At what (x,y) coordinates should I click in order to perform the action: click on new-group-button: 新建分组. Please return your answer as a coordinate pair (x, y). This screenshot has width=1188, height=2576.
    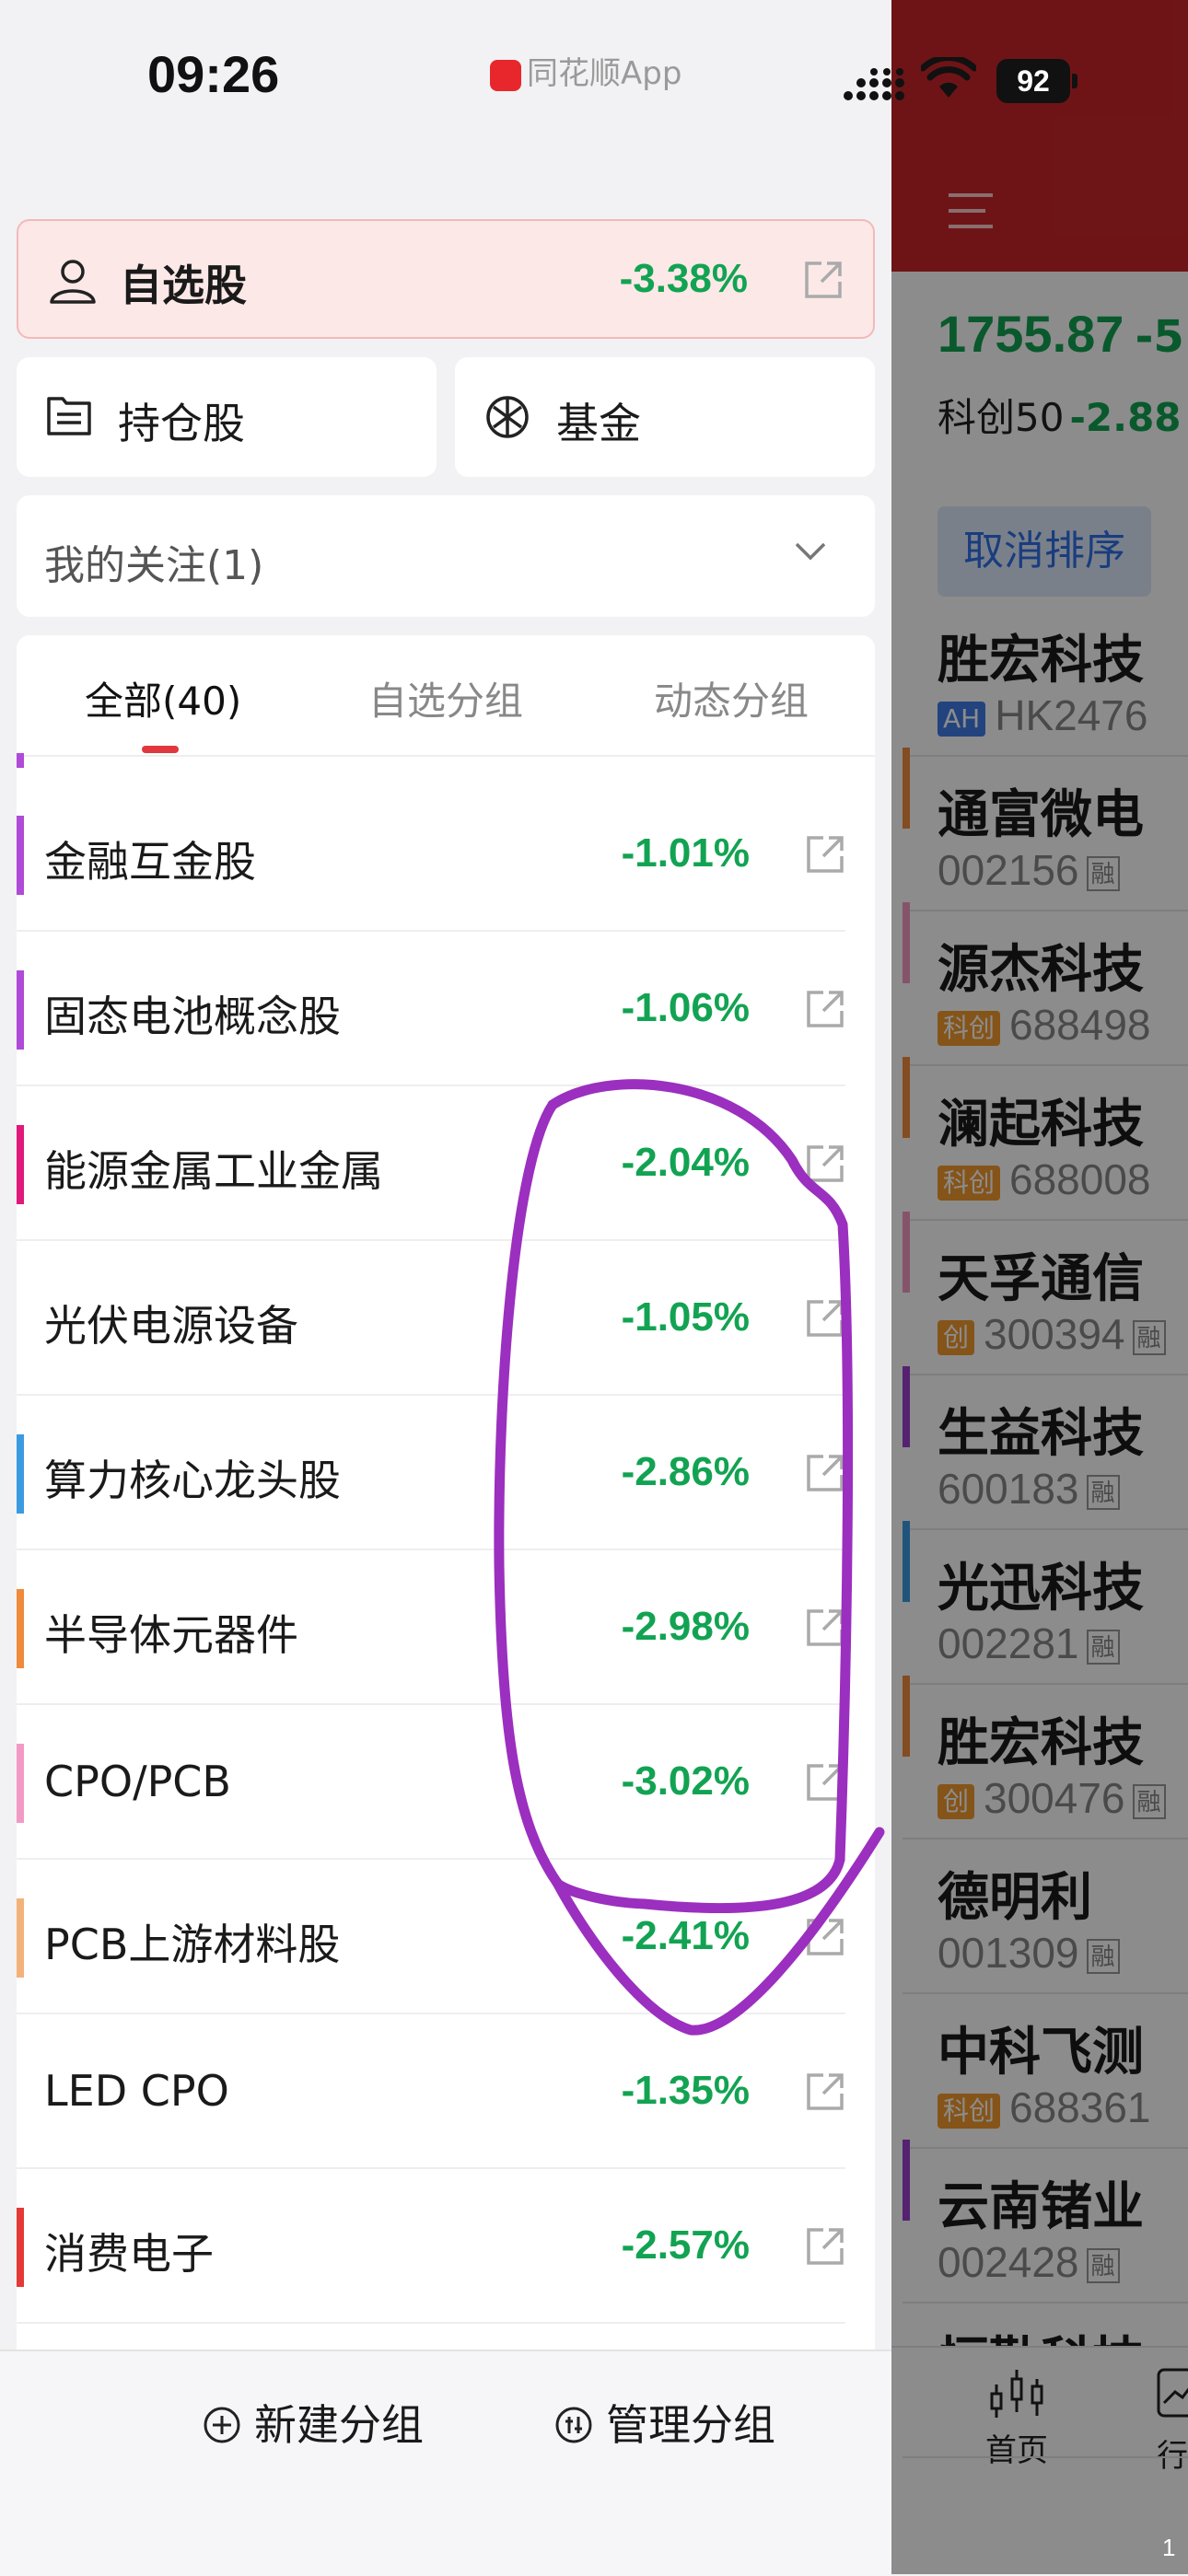
    Looking at the image, I should click on (313, 2422).